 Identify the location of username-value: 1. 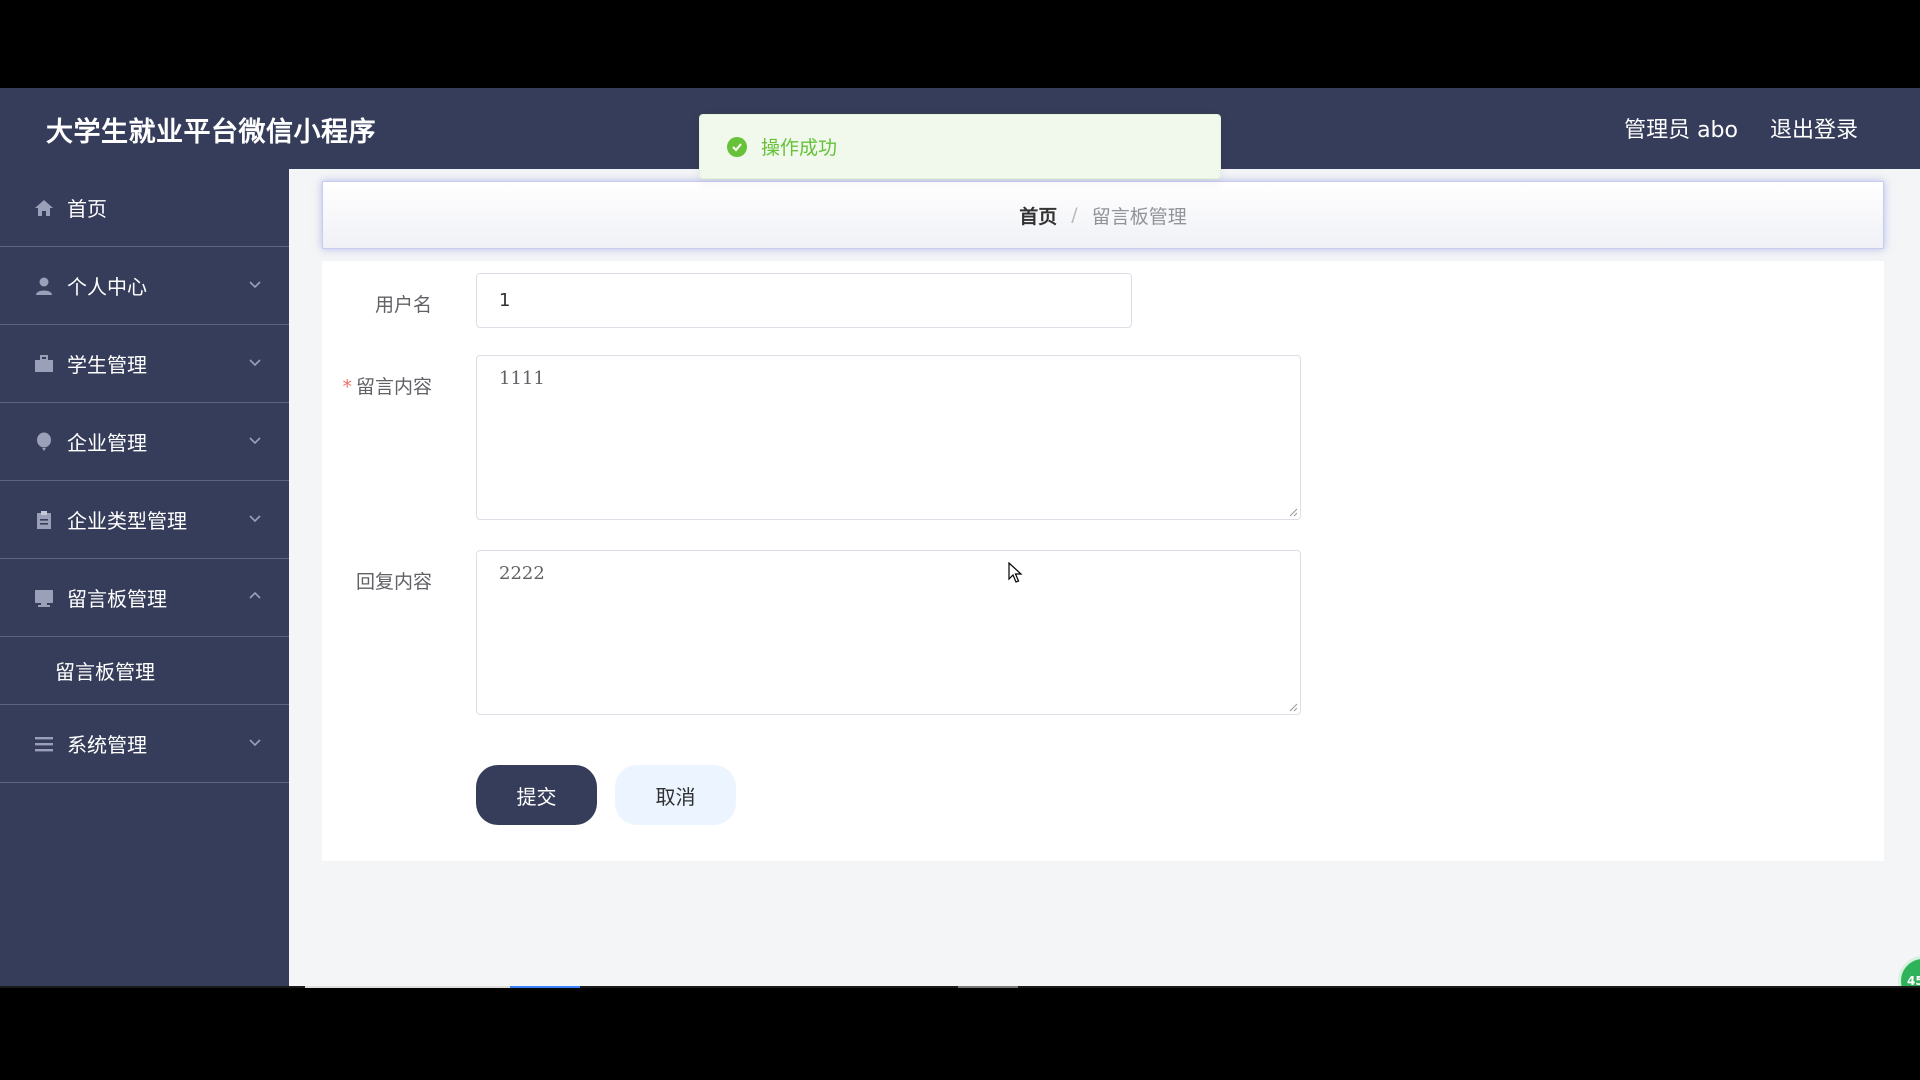
(505, 300).